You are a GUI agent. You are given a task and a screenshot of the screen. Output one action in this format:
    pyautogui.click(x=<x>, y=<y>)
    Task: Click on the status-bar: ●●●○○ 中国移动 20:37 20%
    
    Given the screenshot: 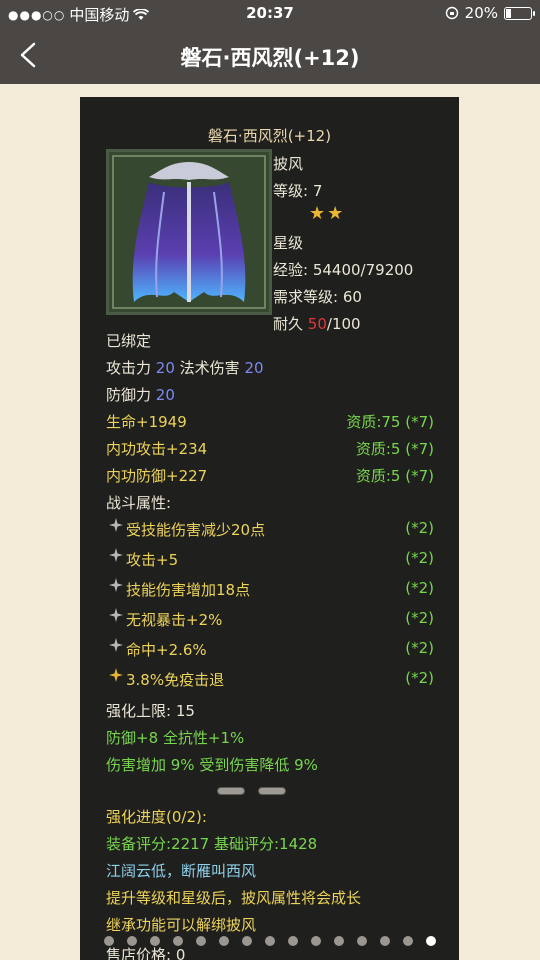 What is the action you would take?
    pyautogui.click(x=270, y=14)
    